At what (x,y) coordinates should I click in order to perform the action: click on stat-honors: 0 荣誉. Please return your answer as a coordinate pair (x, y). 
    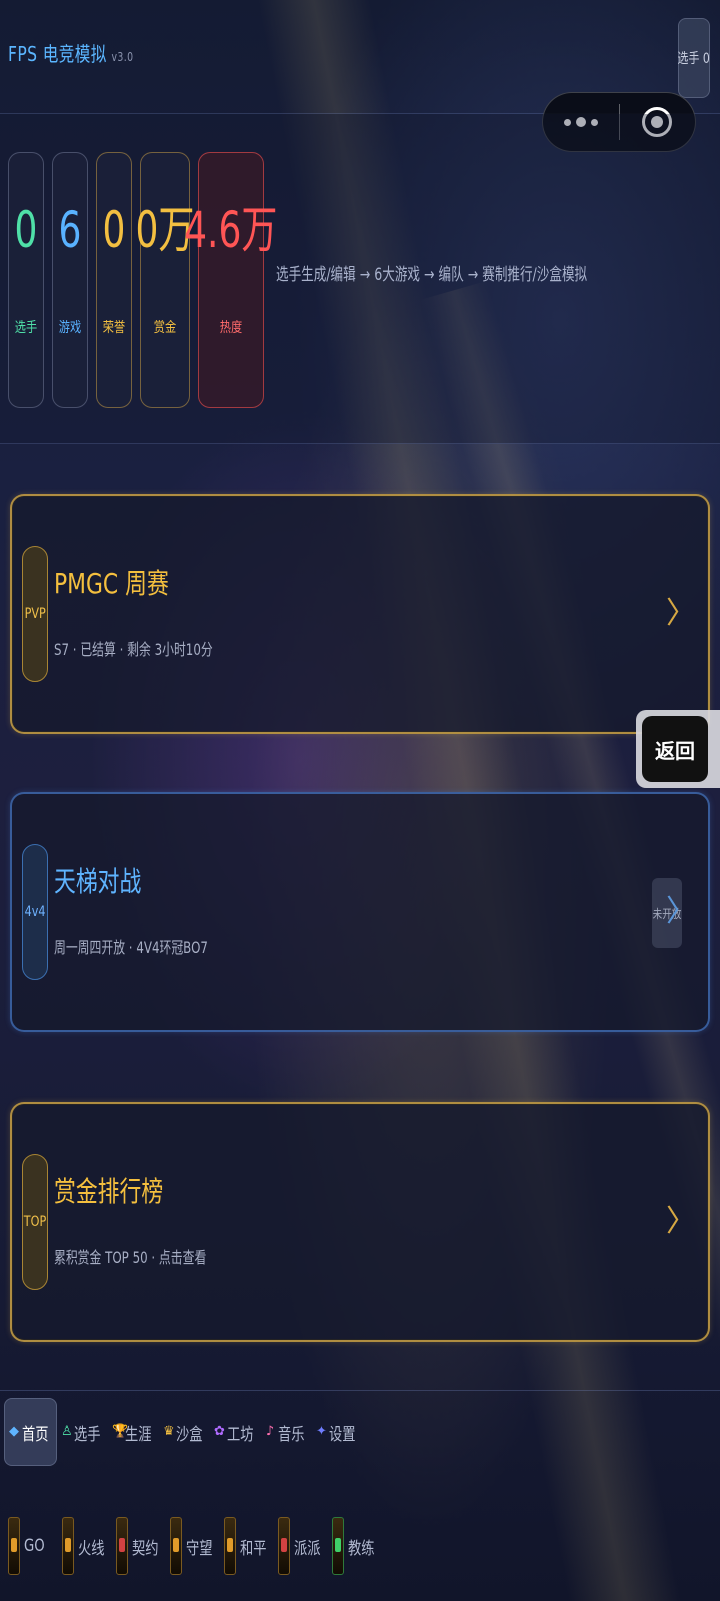
    Looking at the image, I should click on (114, 280).